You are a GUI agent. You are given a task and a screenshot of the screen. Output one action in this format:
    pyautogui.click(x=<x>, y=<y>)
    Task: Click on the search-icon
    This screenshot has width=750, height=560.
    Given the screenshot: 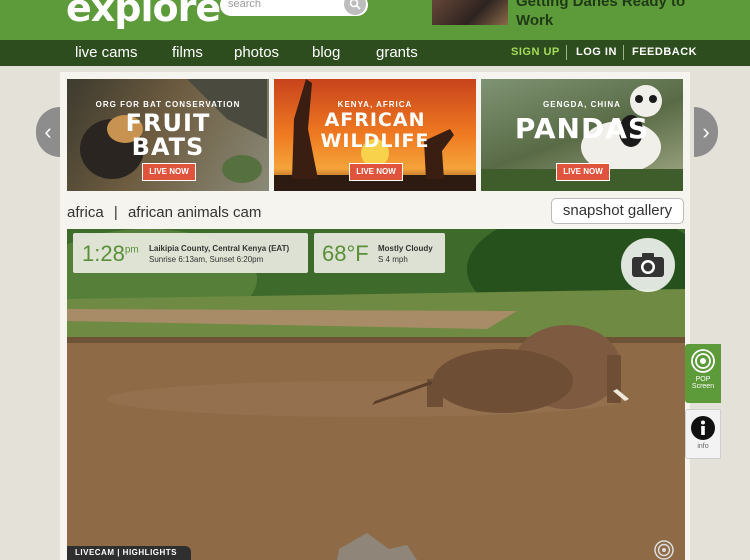 What is the action you would take?
    pyautogui.click(x=355, y=5)
    